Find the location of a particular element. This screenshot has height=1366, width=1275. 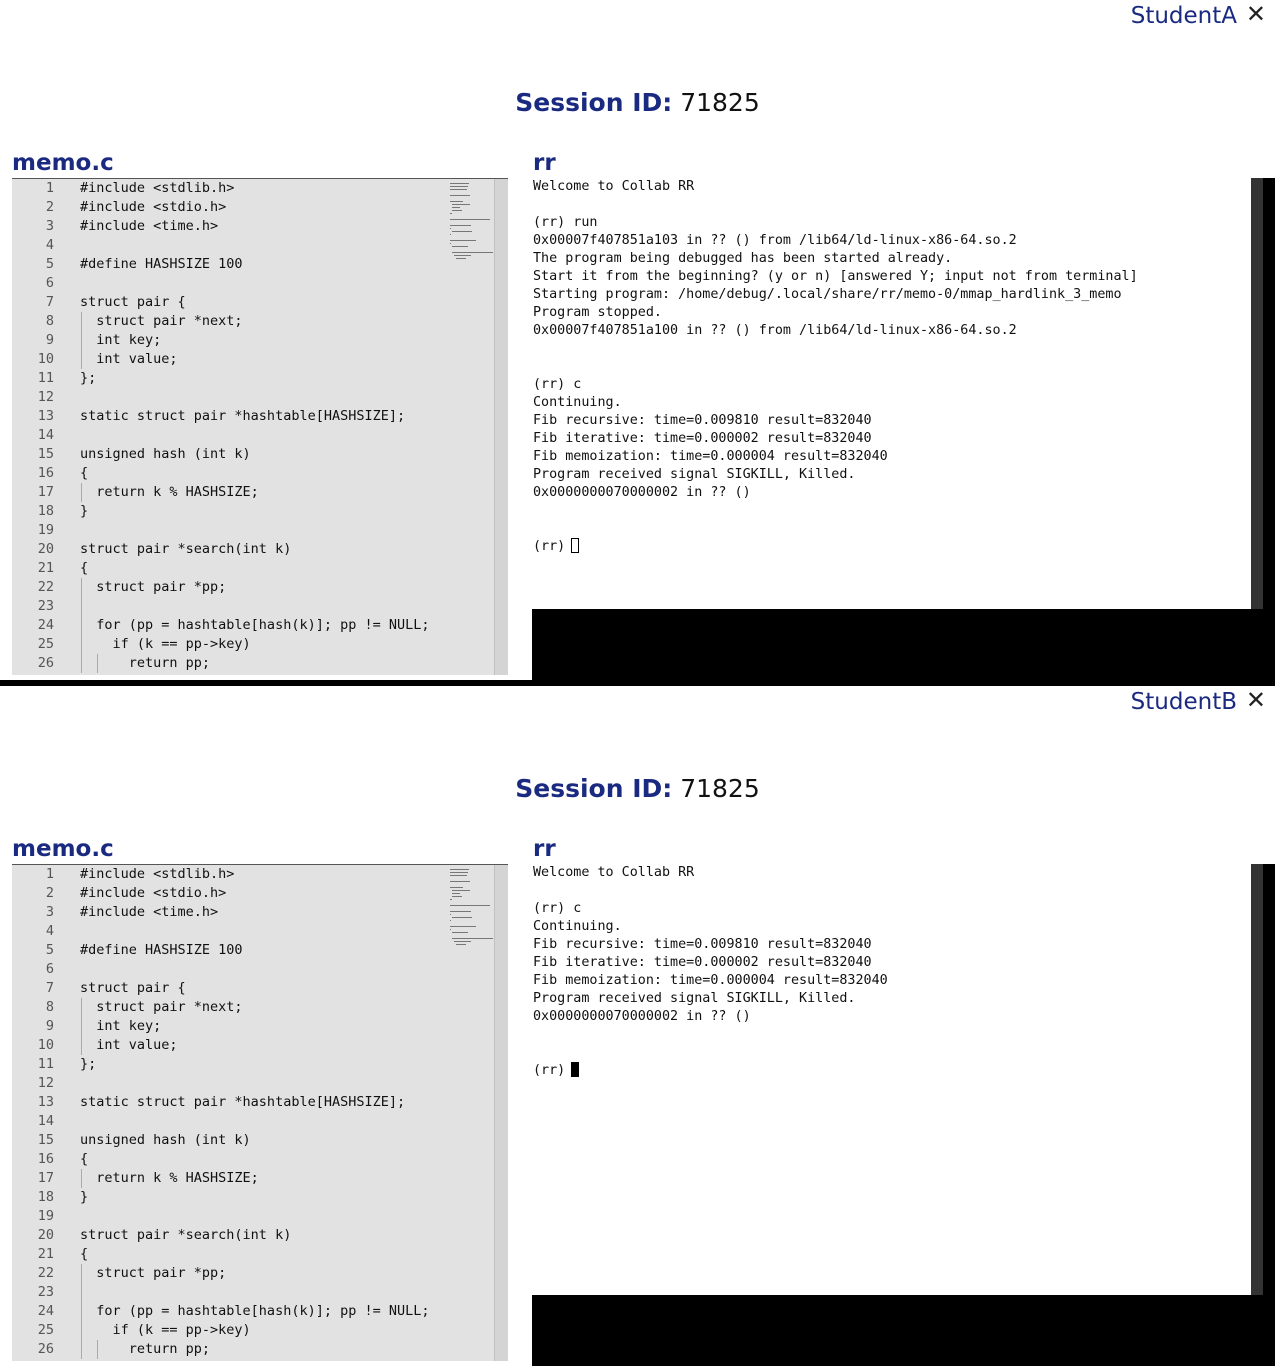

line-number: 1 is located at coordinates (49, 188).